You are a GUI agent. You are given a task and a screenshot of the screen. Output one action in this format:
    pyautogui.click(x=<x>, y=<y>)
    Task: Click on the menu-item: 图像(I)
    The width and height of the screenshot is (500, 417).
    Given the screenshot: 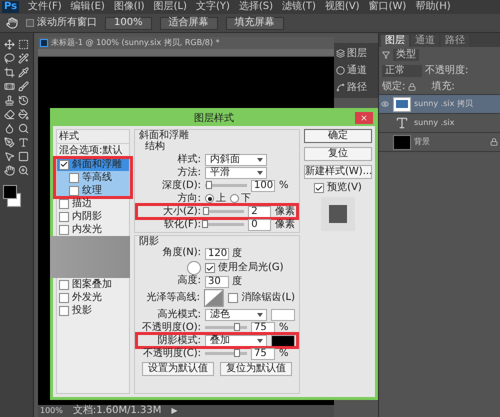 What is the action you would take?
    pyautogui.click(x=129, y=7)
    